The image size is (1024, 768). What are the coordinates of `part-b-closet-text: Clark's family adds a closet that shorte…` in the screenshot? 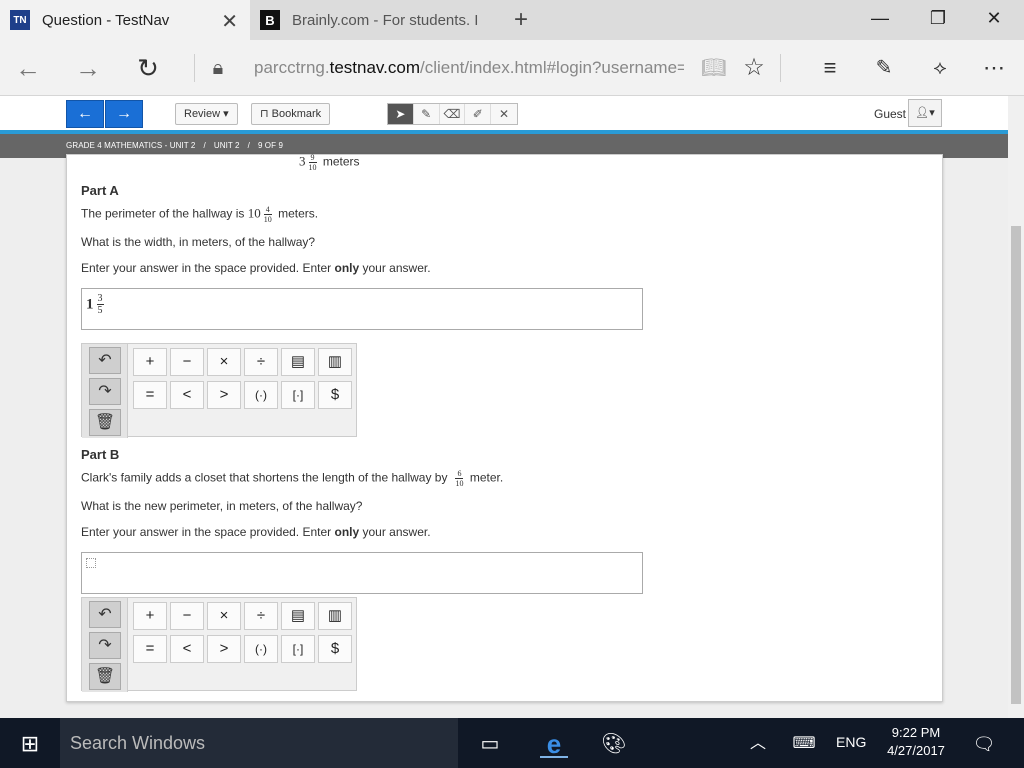 It's located at (292, 478).